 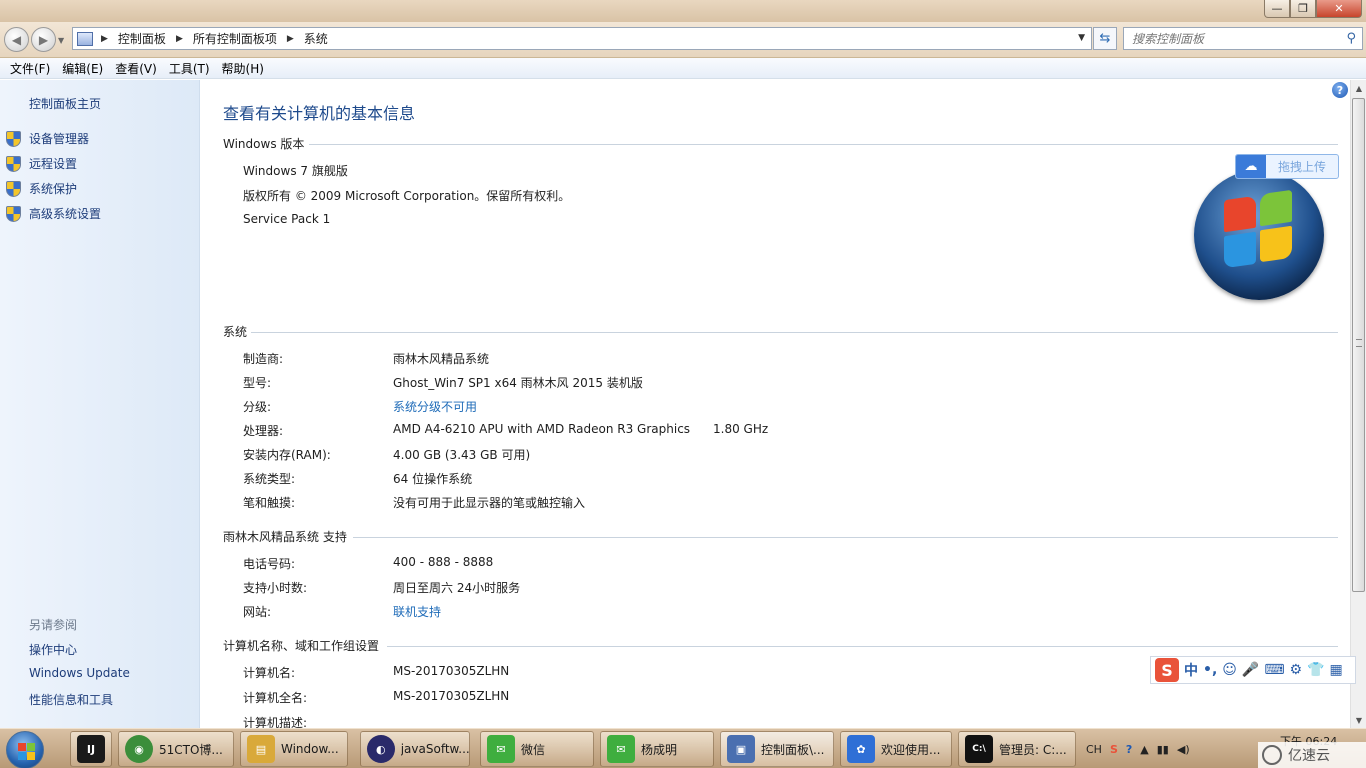 I want to click on task-system-protection: 系统保护, so click(x=41, y=188).